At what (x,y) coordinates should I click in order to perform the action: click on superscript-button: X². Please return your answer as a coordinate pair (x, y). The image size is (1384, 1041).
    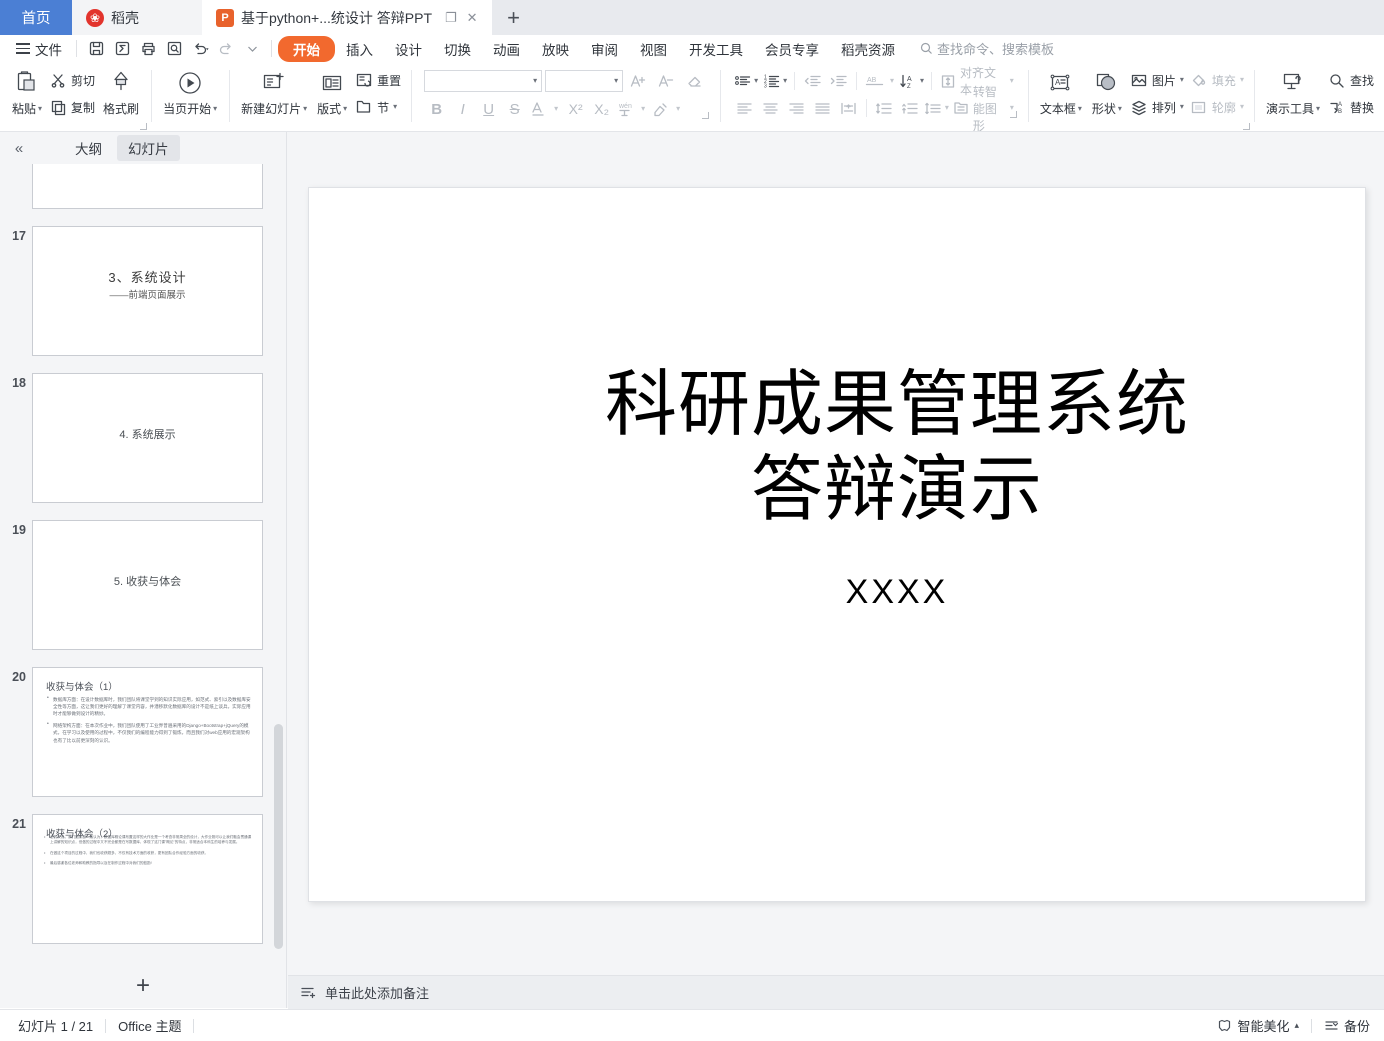
    Looking at the image, I should click on (575, 109).